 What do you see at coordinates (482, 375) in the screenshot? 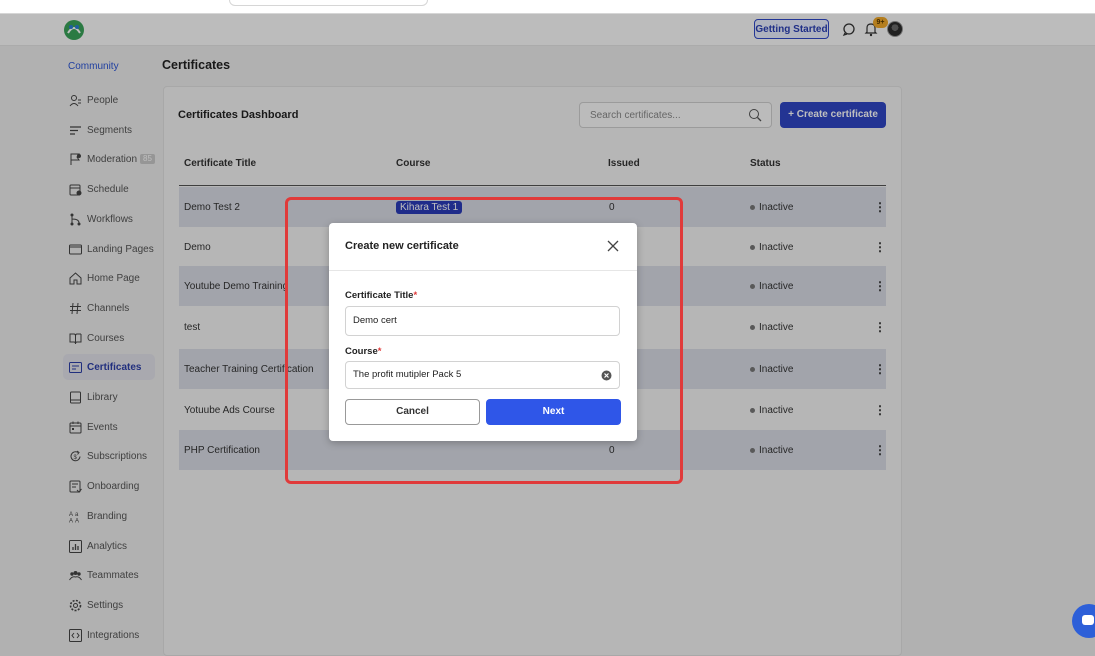
I see `course-select: The profit mutipler Pack 5` at bounding box center [482, 375].